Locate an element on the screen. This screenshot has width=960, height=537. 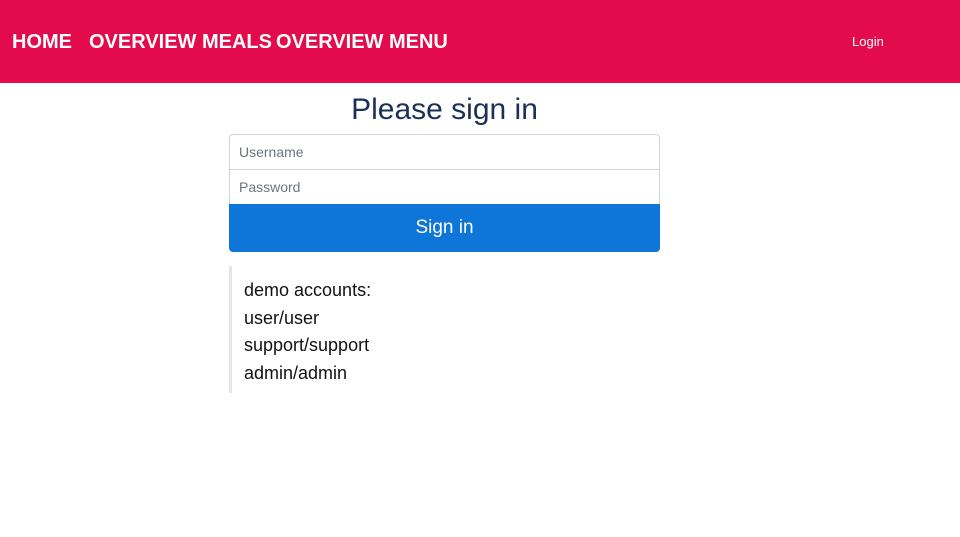
page-title: Please sign in is located at coordinates (444, 109).